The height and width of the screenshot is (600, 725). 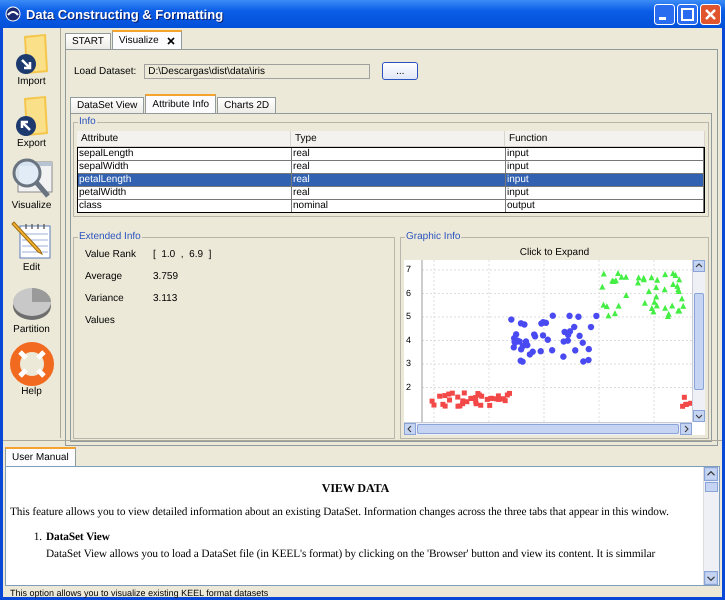 What do you see at coordinates (107, 105) in the screenshot?
I see `tab: DataSet View` at bounding box center [107, 105].